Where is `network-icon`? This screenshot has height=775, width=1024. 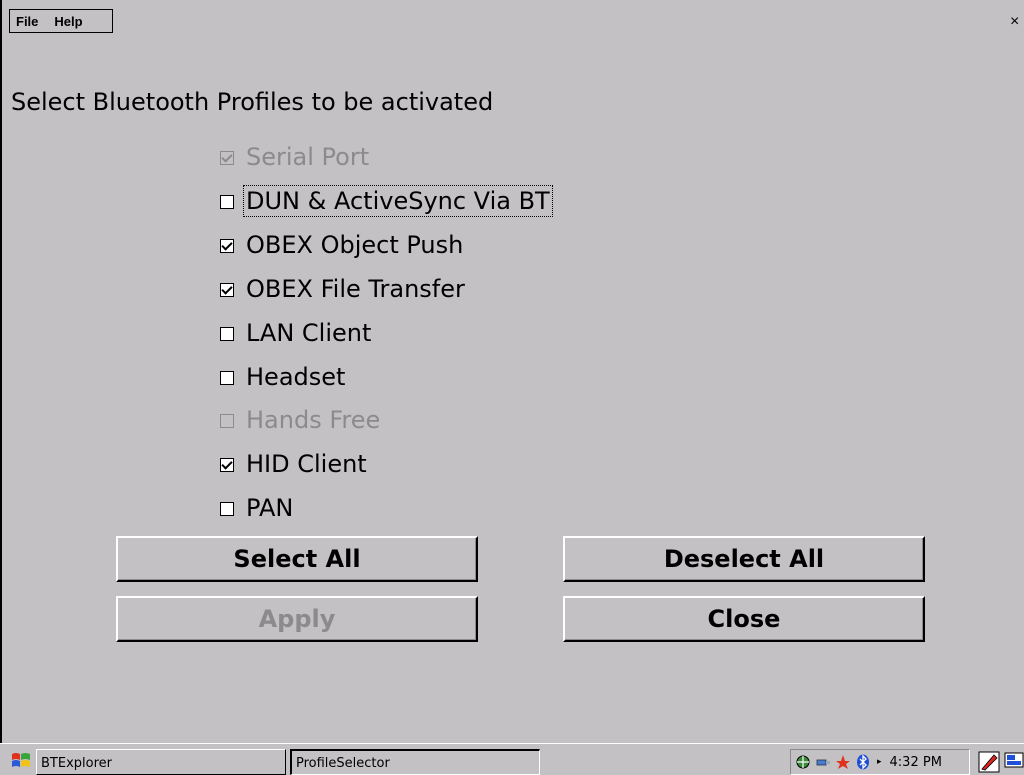 network-icon is located at coordinates (803, 762).